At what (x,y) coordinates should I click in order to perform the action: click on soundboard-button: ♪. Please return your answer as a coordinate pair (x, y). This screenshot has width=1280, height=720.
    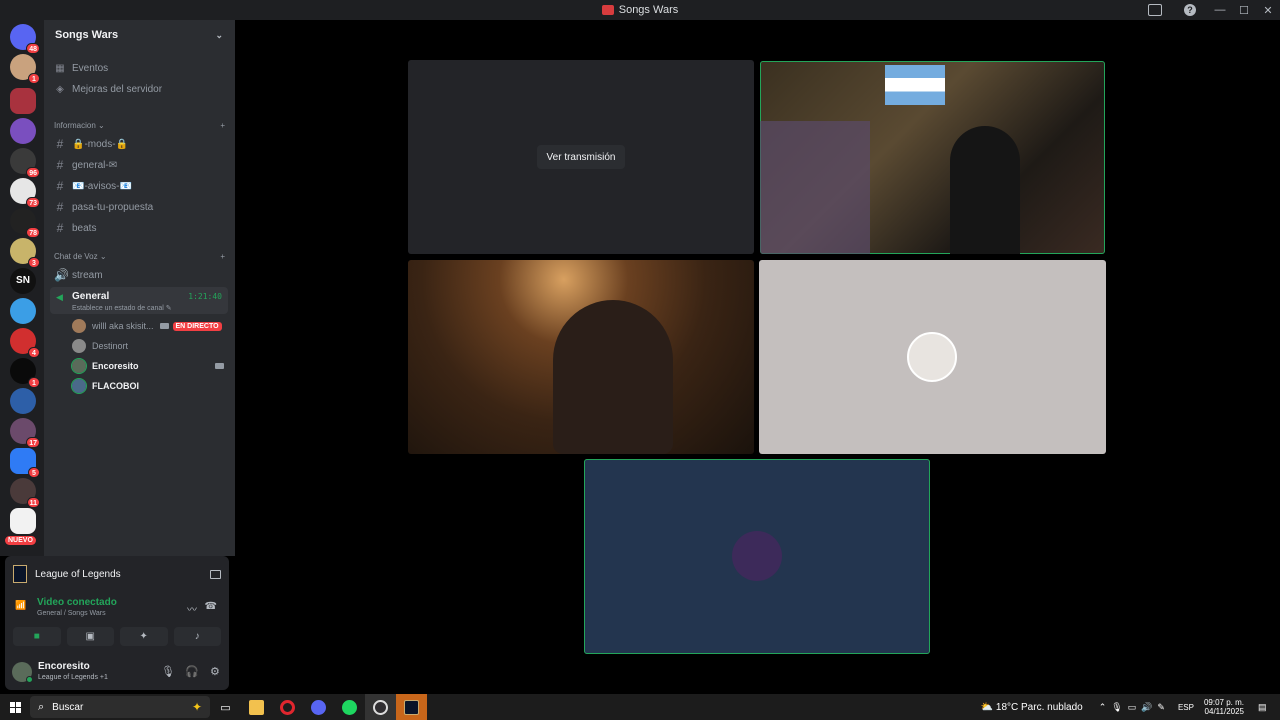
    Looking at the image, I should click on (197, 636).